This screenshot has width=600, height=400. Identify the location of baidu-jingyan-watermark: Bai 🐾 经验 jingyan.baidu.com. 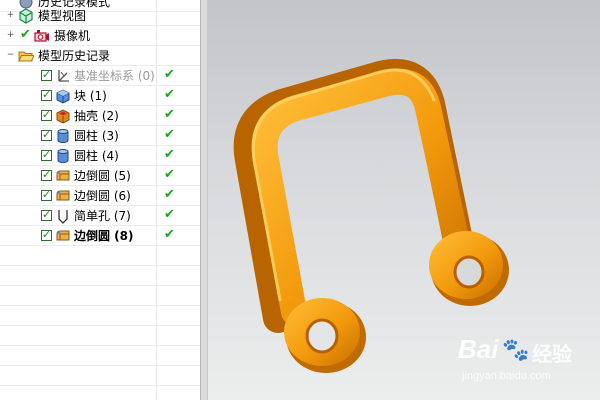
(528, 364).